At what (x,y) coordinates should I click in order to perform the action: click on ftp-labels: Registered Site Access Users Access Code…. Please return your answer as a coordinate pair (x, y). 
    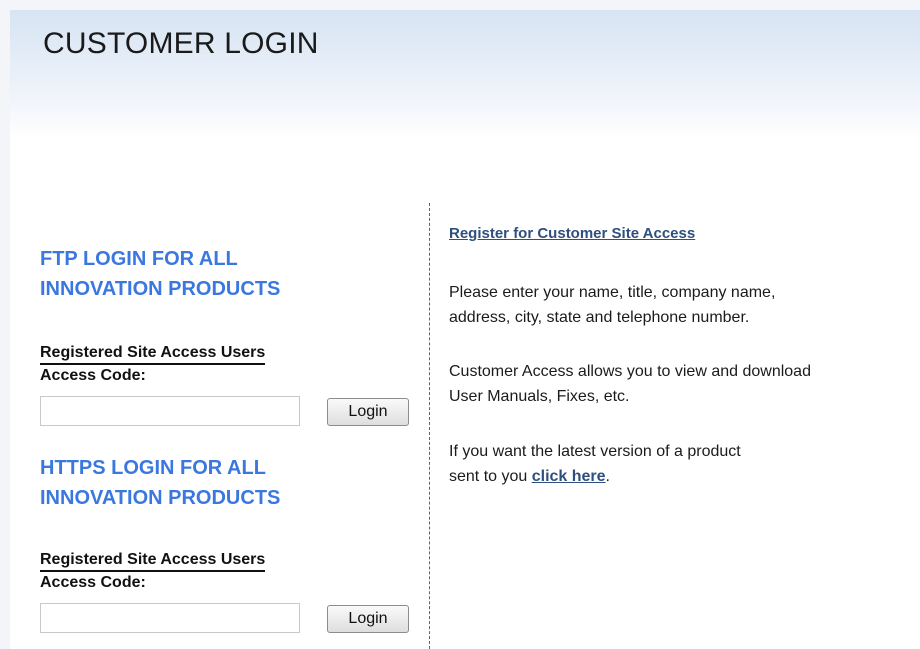
    Looking at the image, I should click on (153, 364).